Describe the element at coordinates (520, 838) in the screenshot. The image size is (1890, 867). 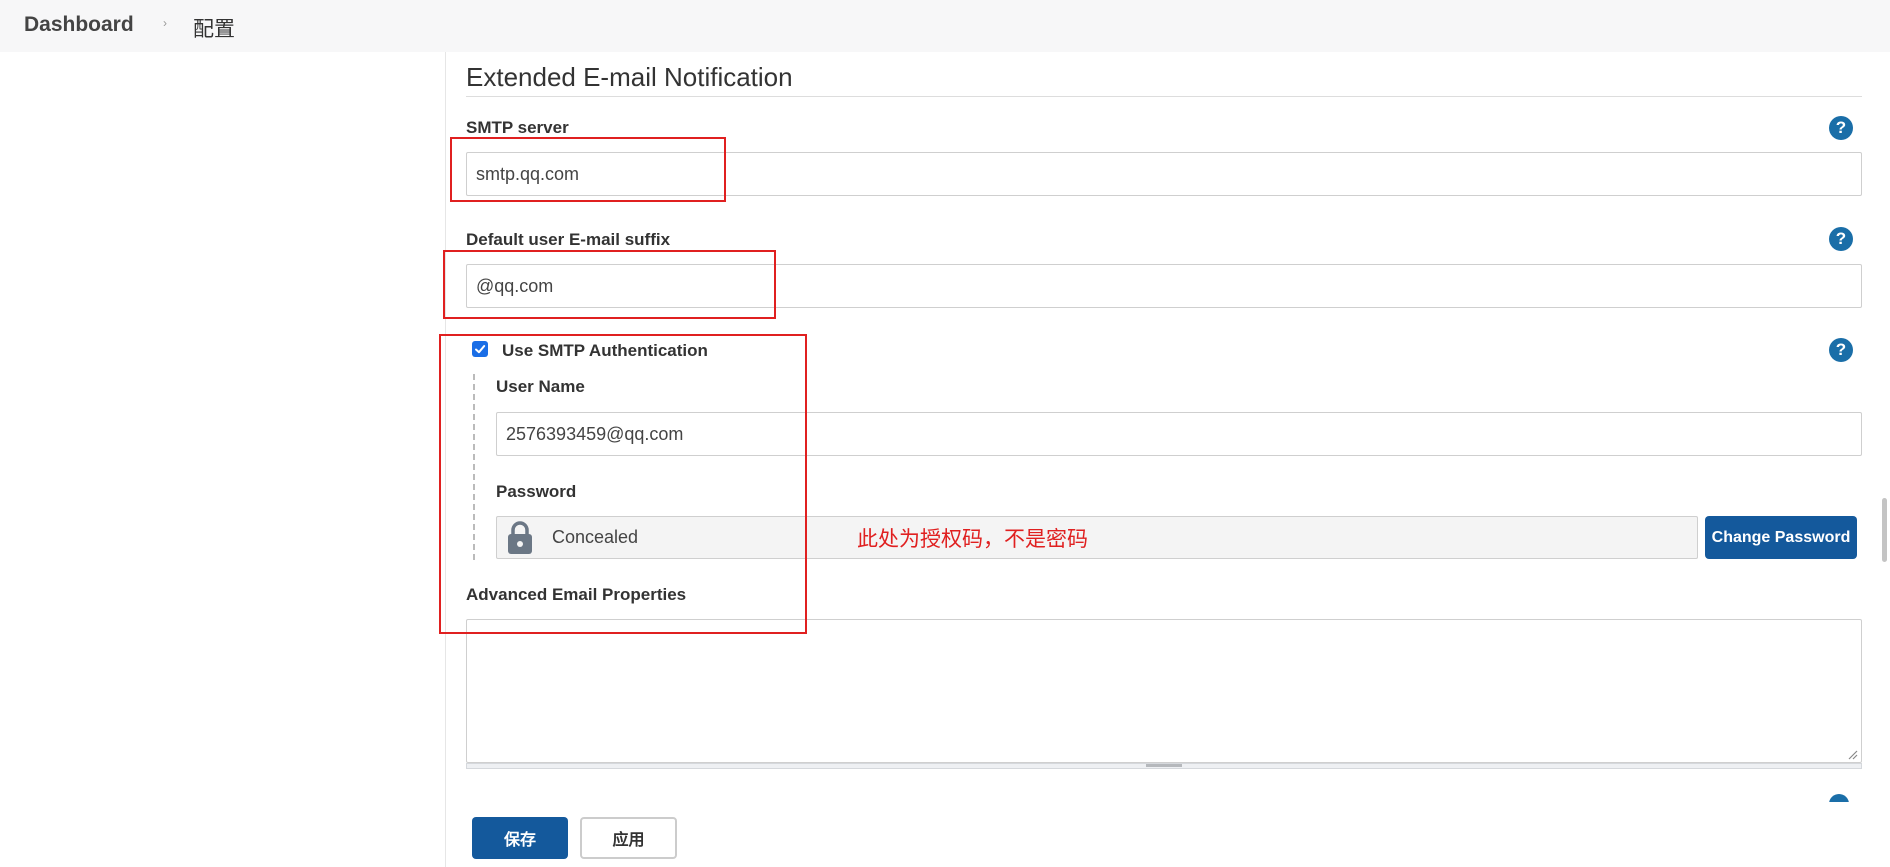
I see `save-button: 保存` at that location.